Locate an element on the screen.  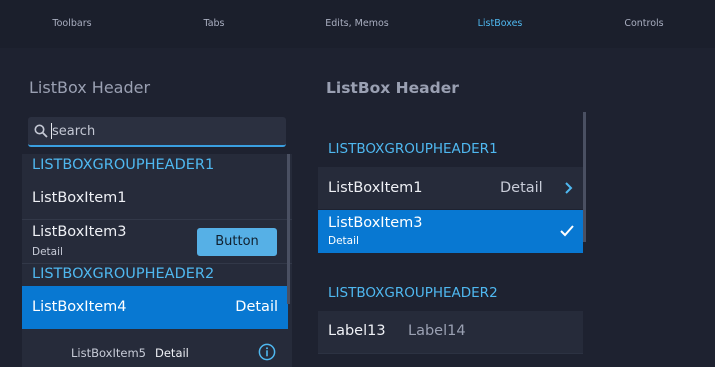
list-item-4-selected: ListBoxItem4 Detail is located at coordinates (155, 307).